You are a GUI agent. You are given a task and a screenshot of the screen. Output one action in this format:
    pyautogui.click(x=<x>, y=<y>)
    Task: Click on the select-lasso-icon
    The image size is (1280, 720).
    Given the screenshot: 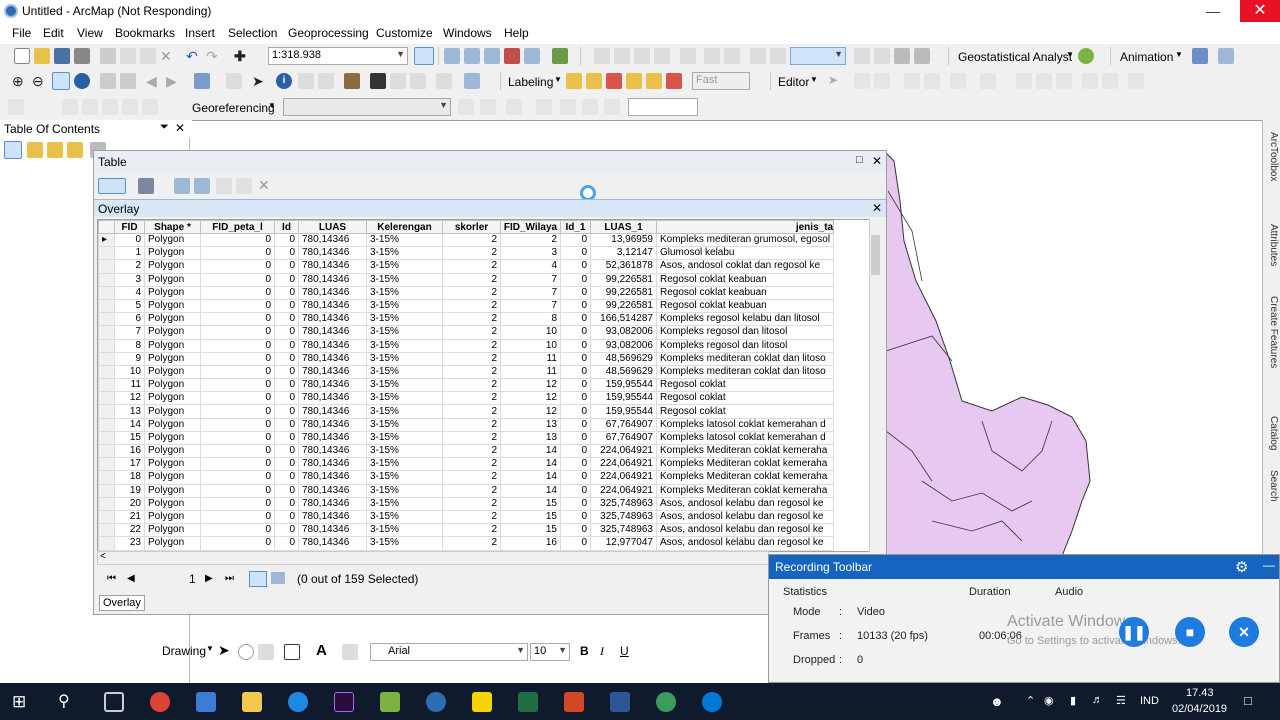 What is the action you would take?
    pyautogui.click(x=110, y=107)
    